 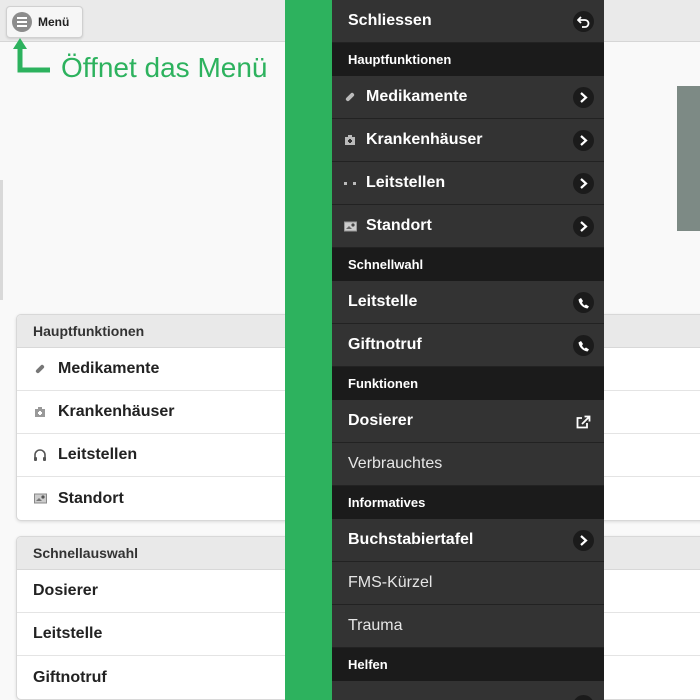 I want to click on menu-item-buchstabiertafel: Buchstabiertafel, so click(x=468, y=540).